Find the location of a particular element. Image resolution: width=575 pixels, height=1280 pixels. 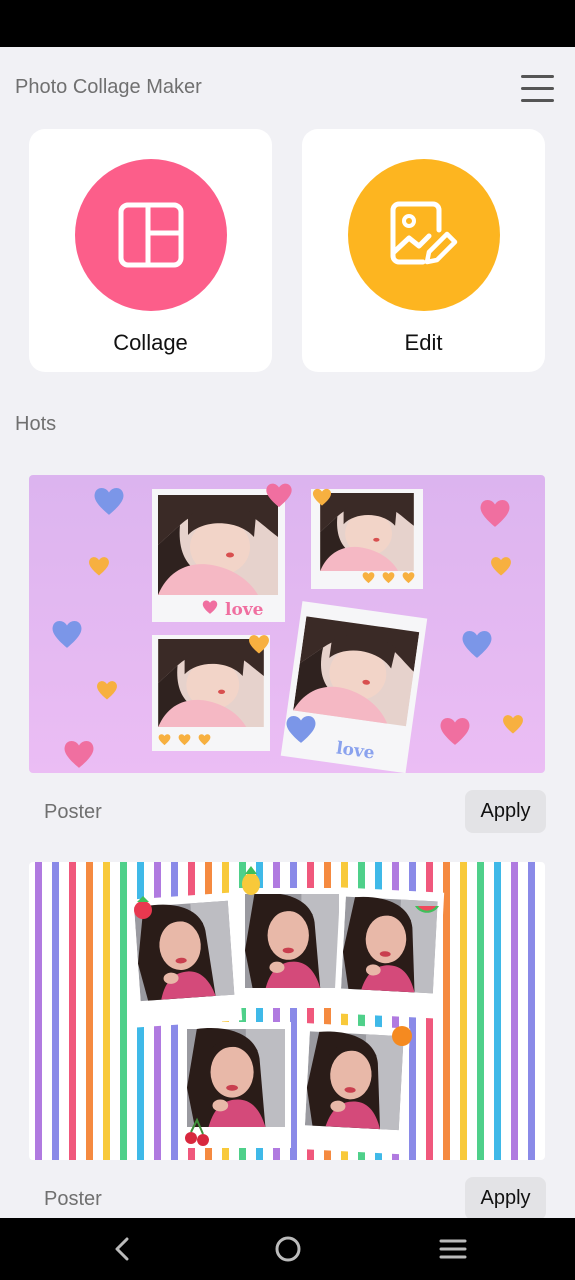

edit-card: Edit is located at coordinates (423, 250).